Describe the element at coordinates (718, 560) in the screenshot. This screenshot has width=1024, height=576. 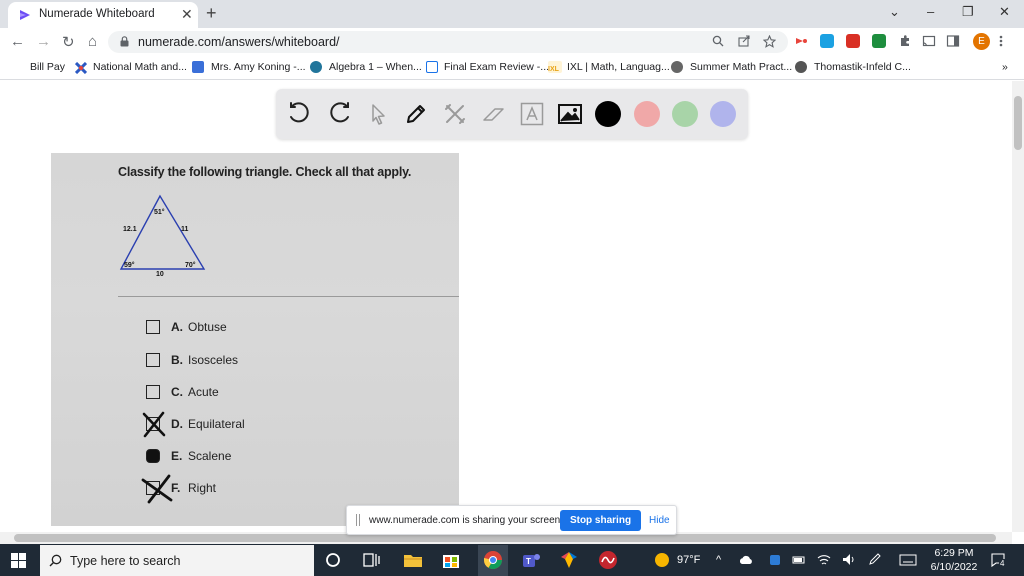
I see `show-hidden-icons-icon: ^` at that location.